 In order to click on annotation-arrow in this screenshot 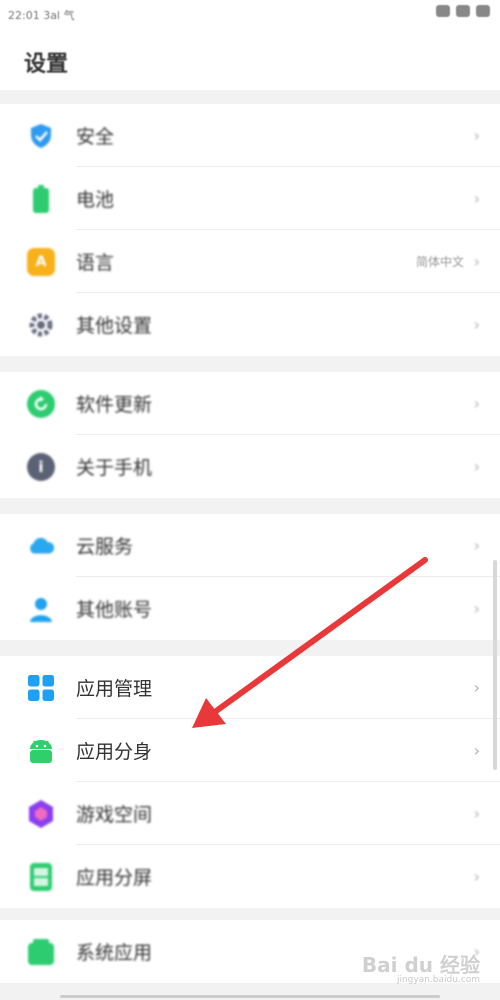, I will do `click(310, 642)`.